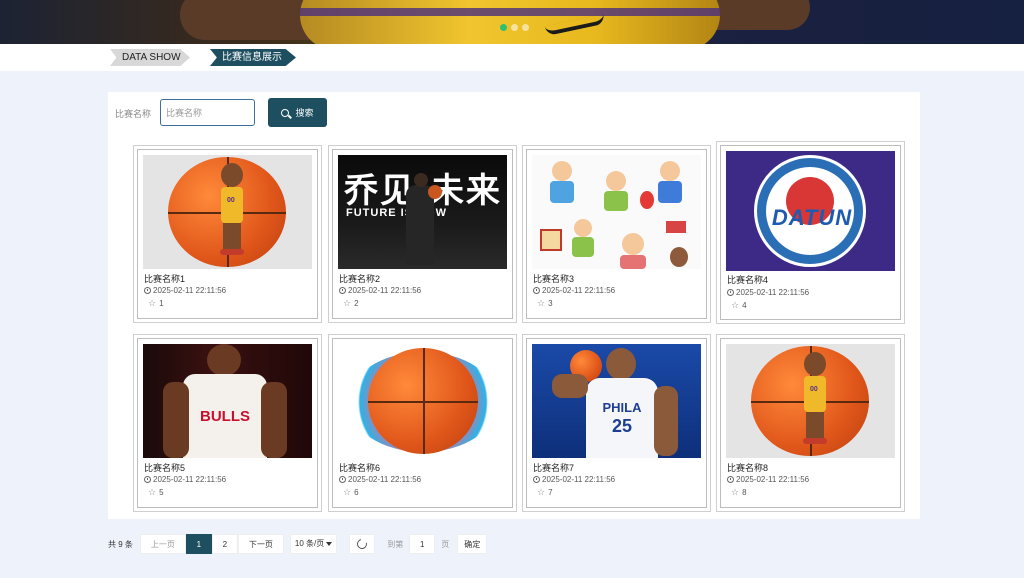  I want to click on refresh-icon, so click(362, 544).